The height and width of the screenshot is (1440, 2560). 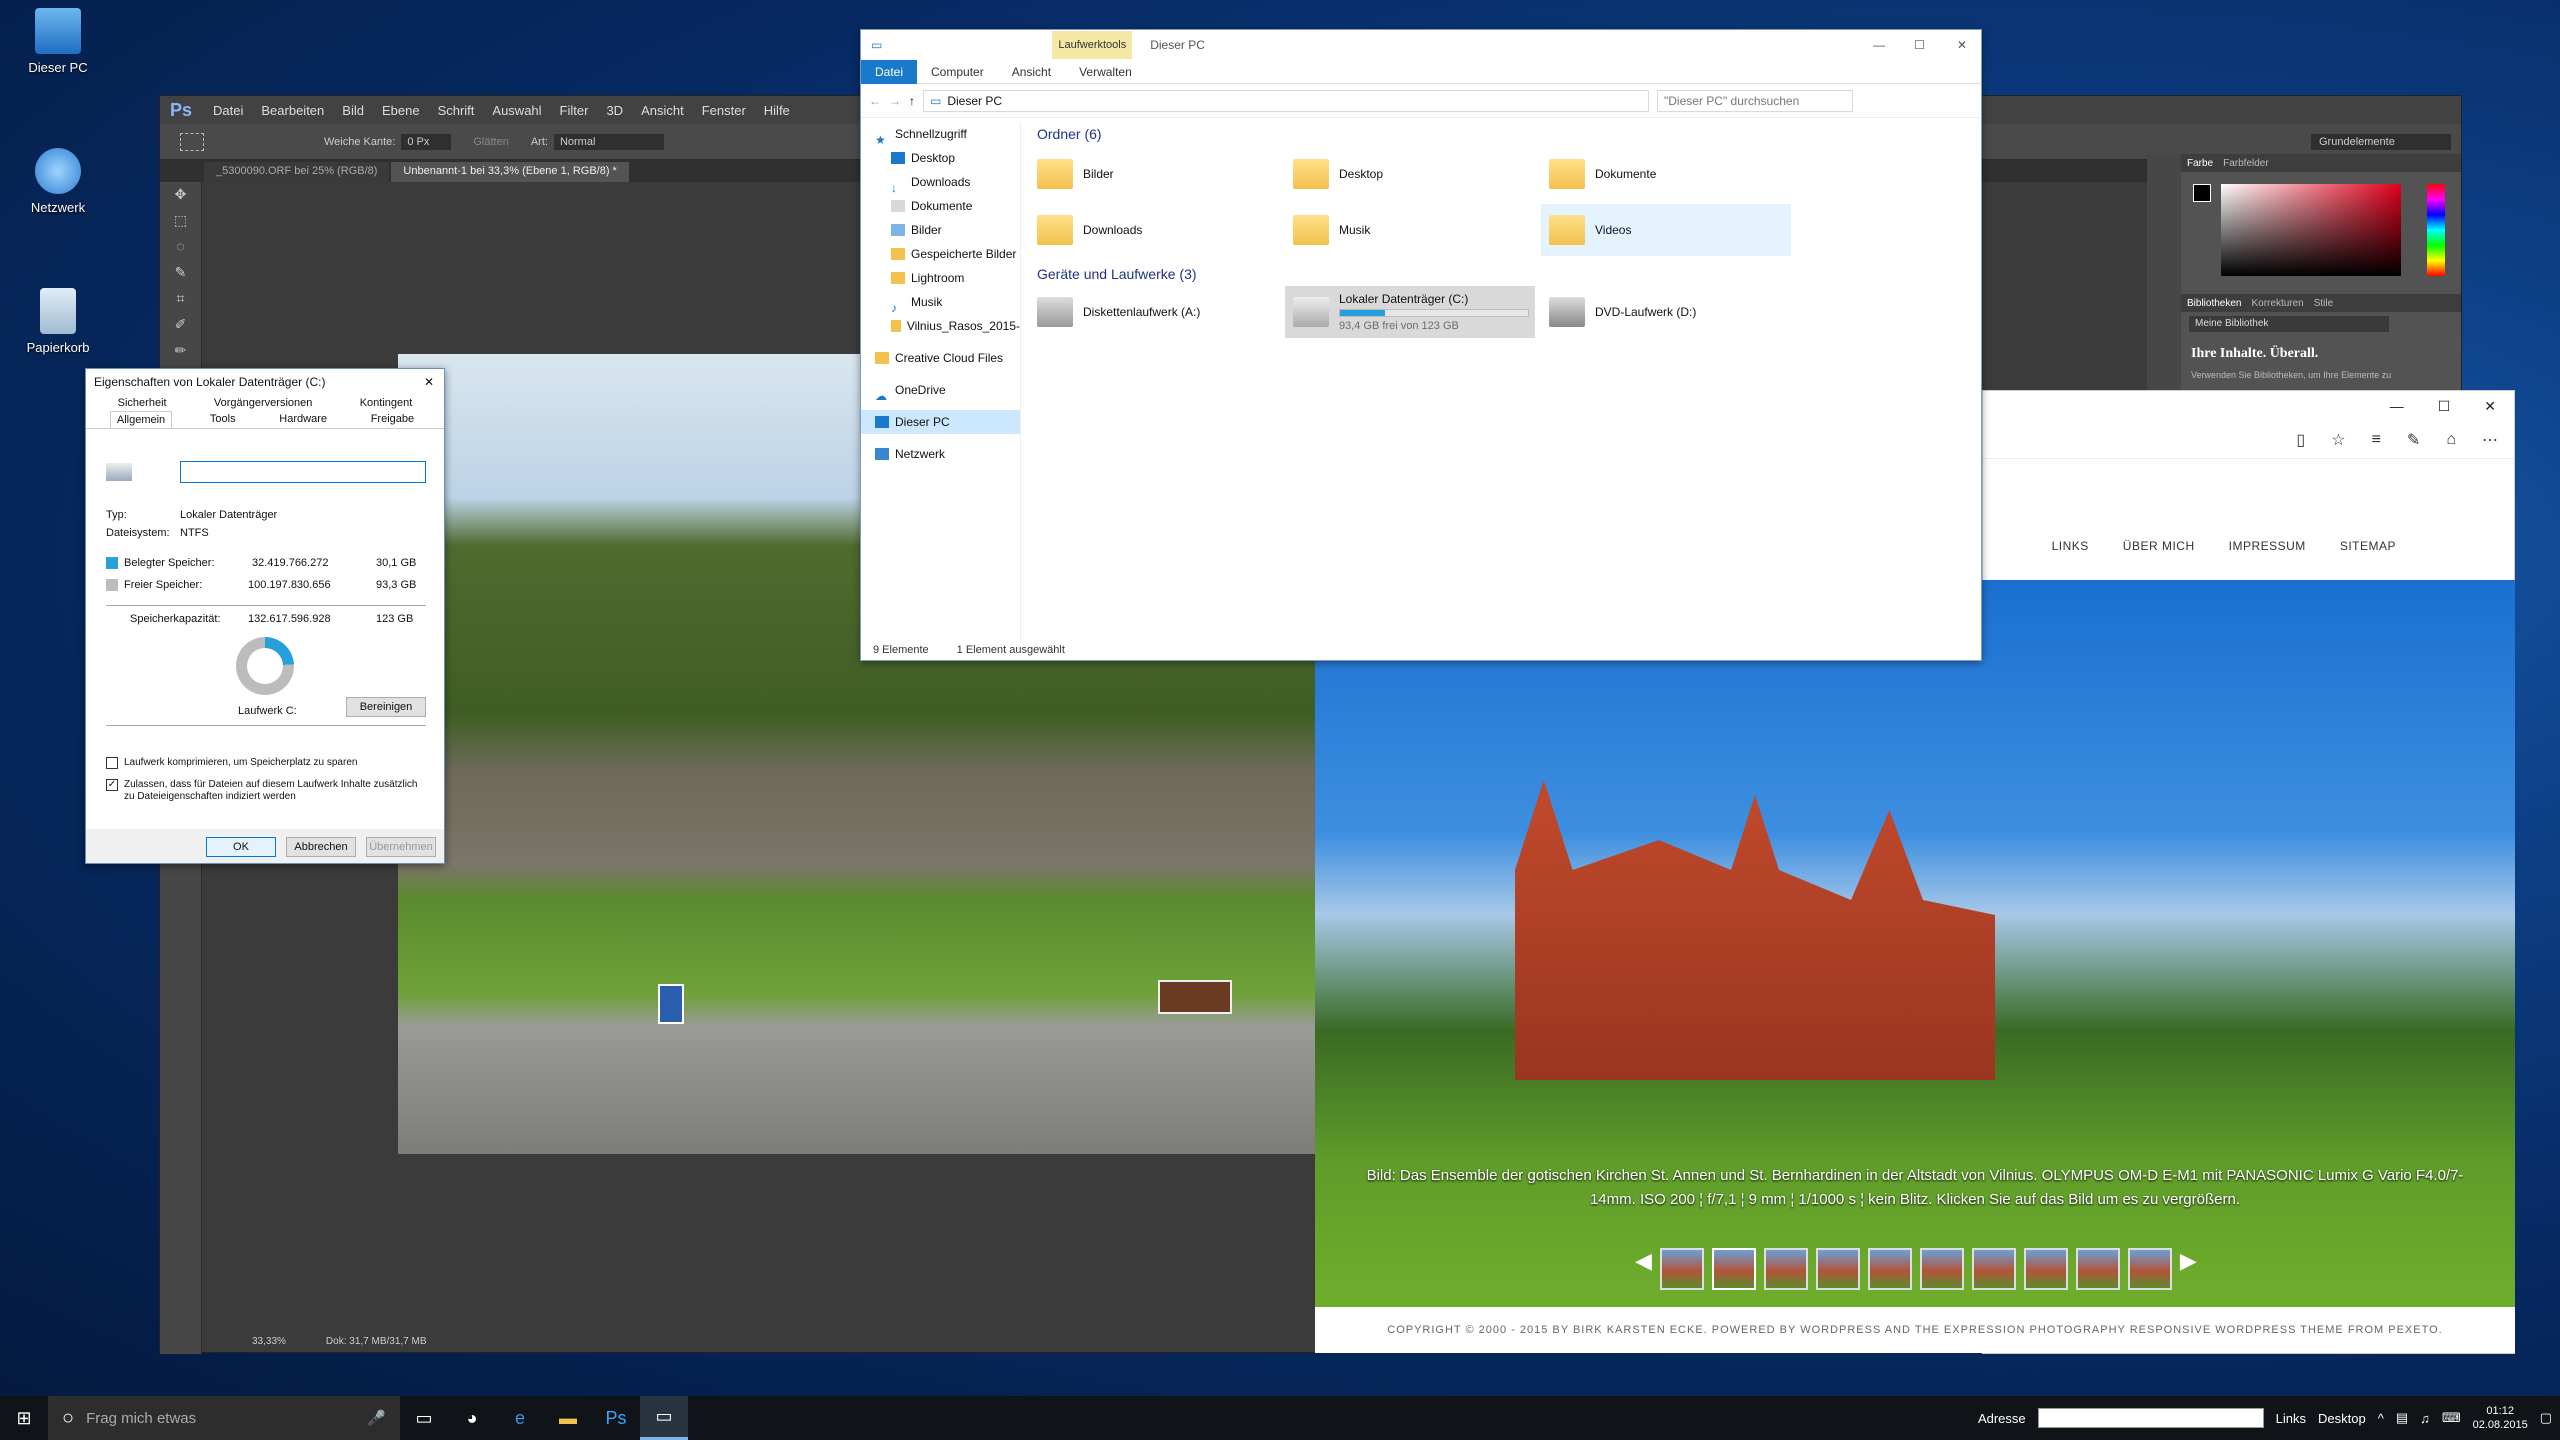 What do you see at coordinates (2451, 1418) in the screenshot?
I see `keyboard-icon: ⌨` at bounding box center [2451, 1418].